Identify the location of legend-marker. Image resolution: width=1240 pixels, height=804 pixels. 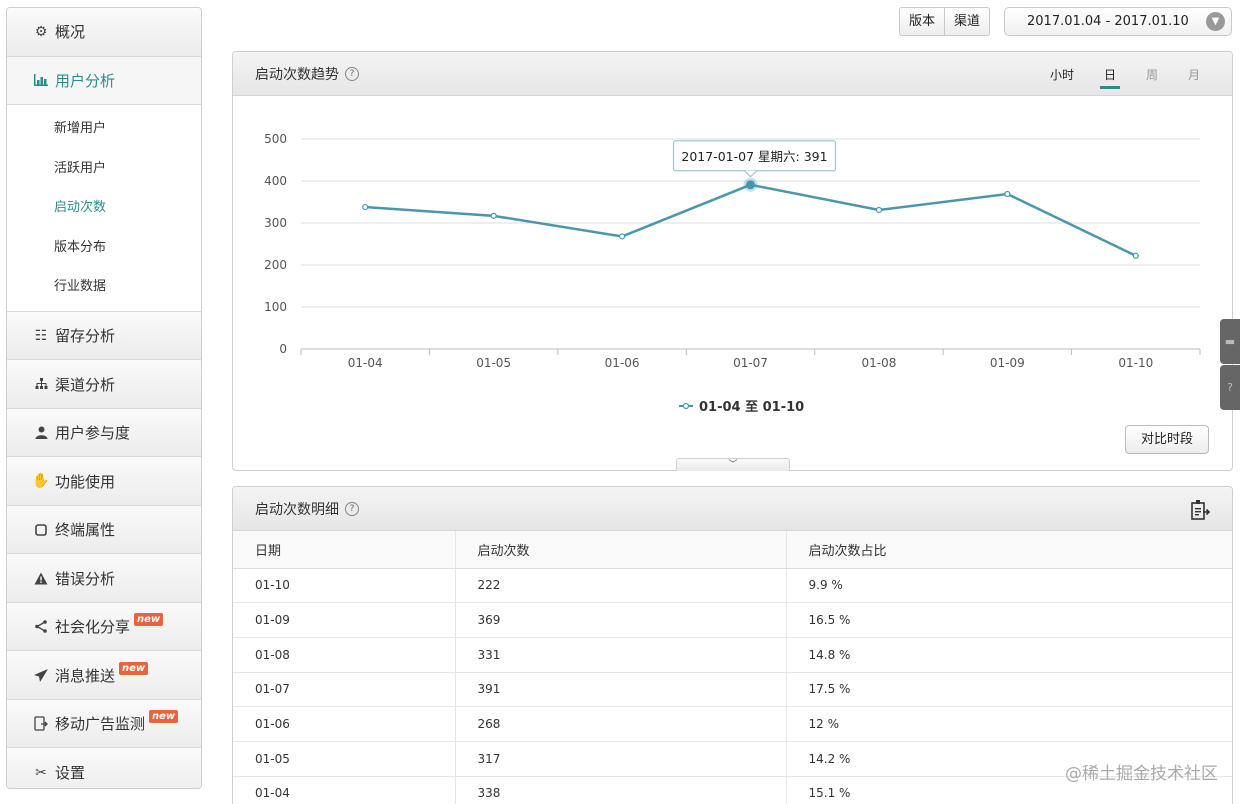
(686, 406).